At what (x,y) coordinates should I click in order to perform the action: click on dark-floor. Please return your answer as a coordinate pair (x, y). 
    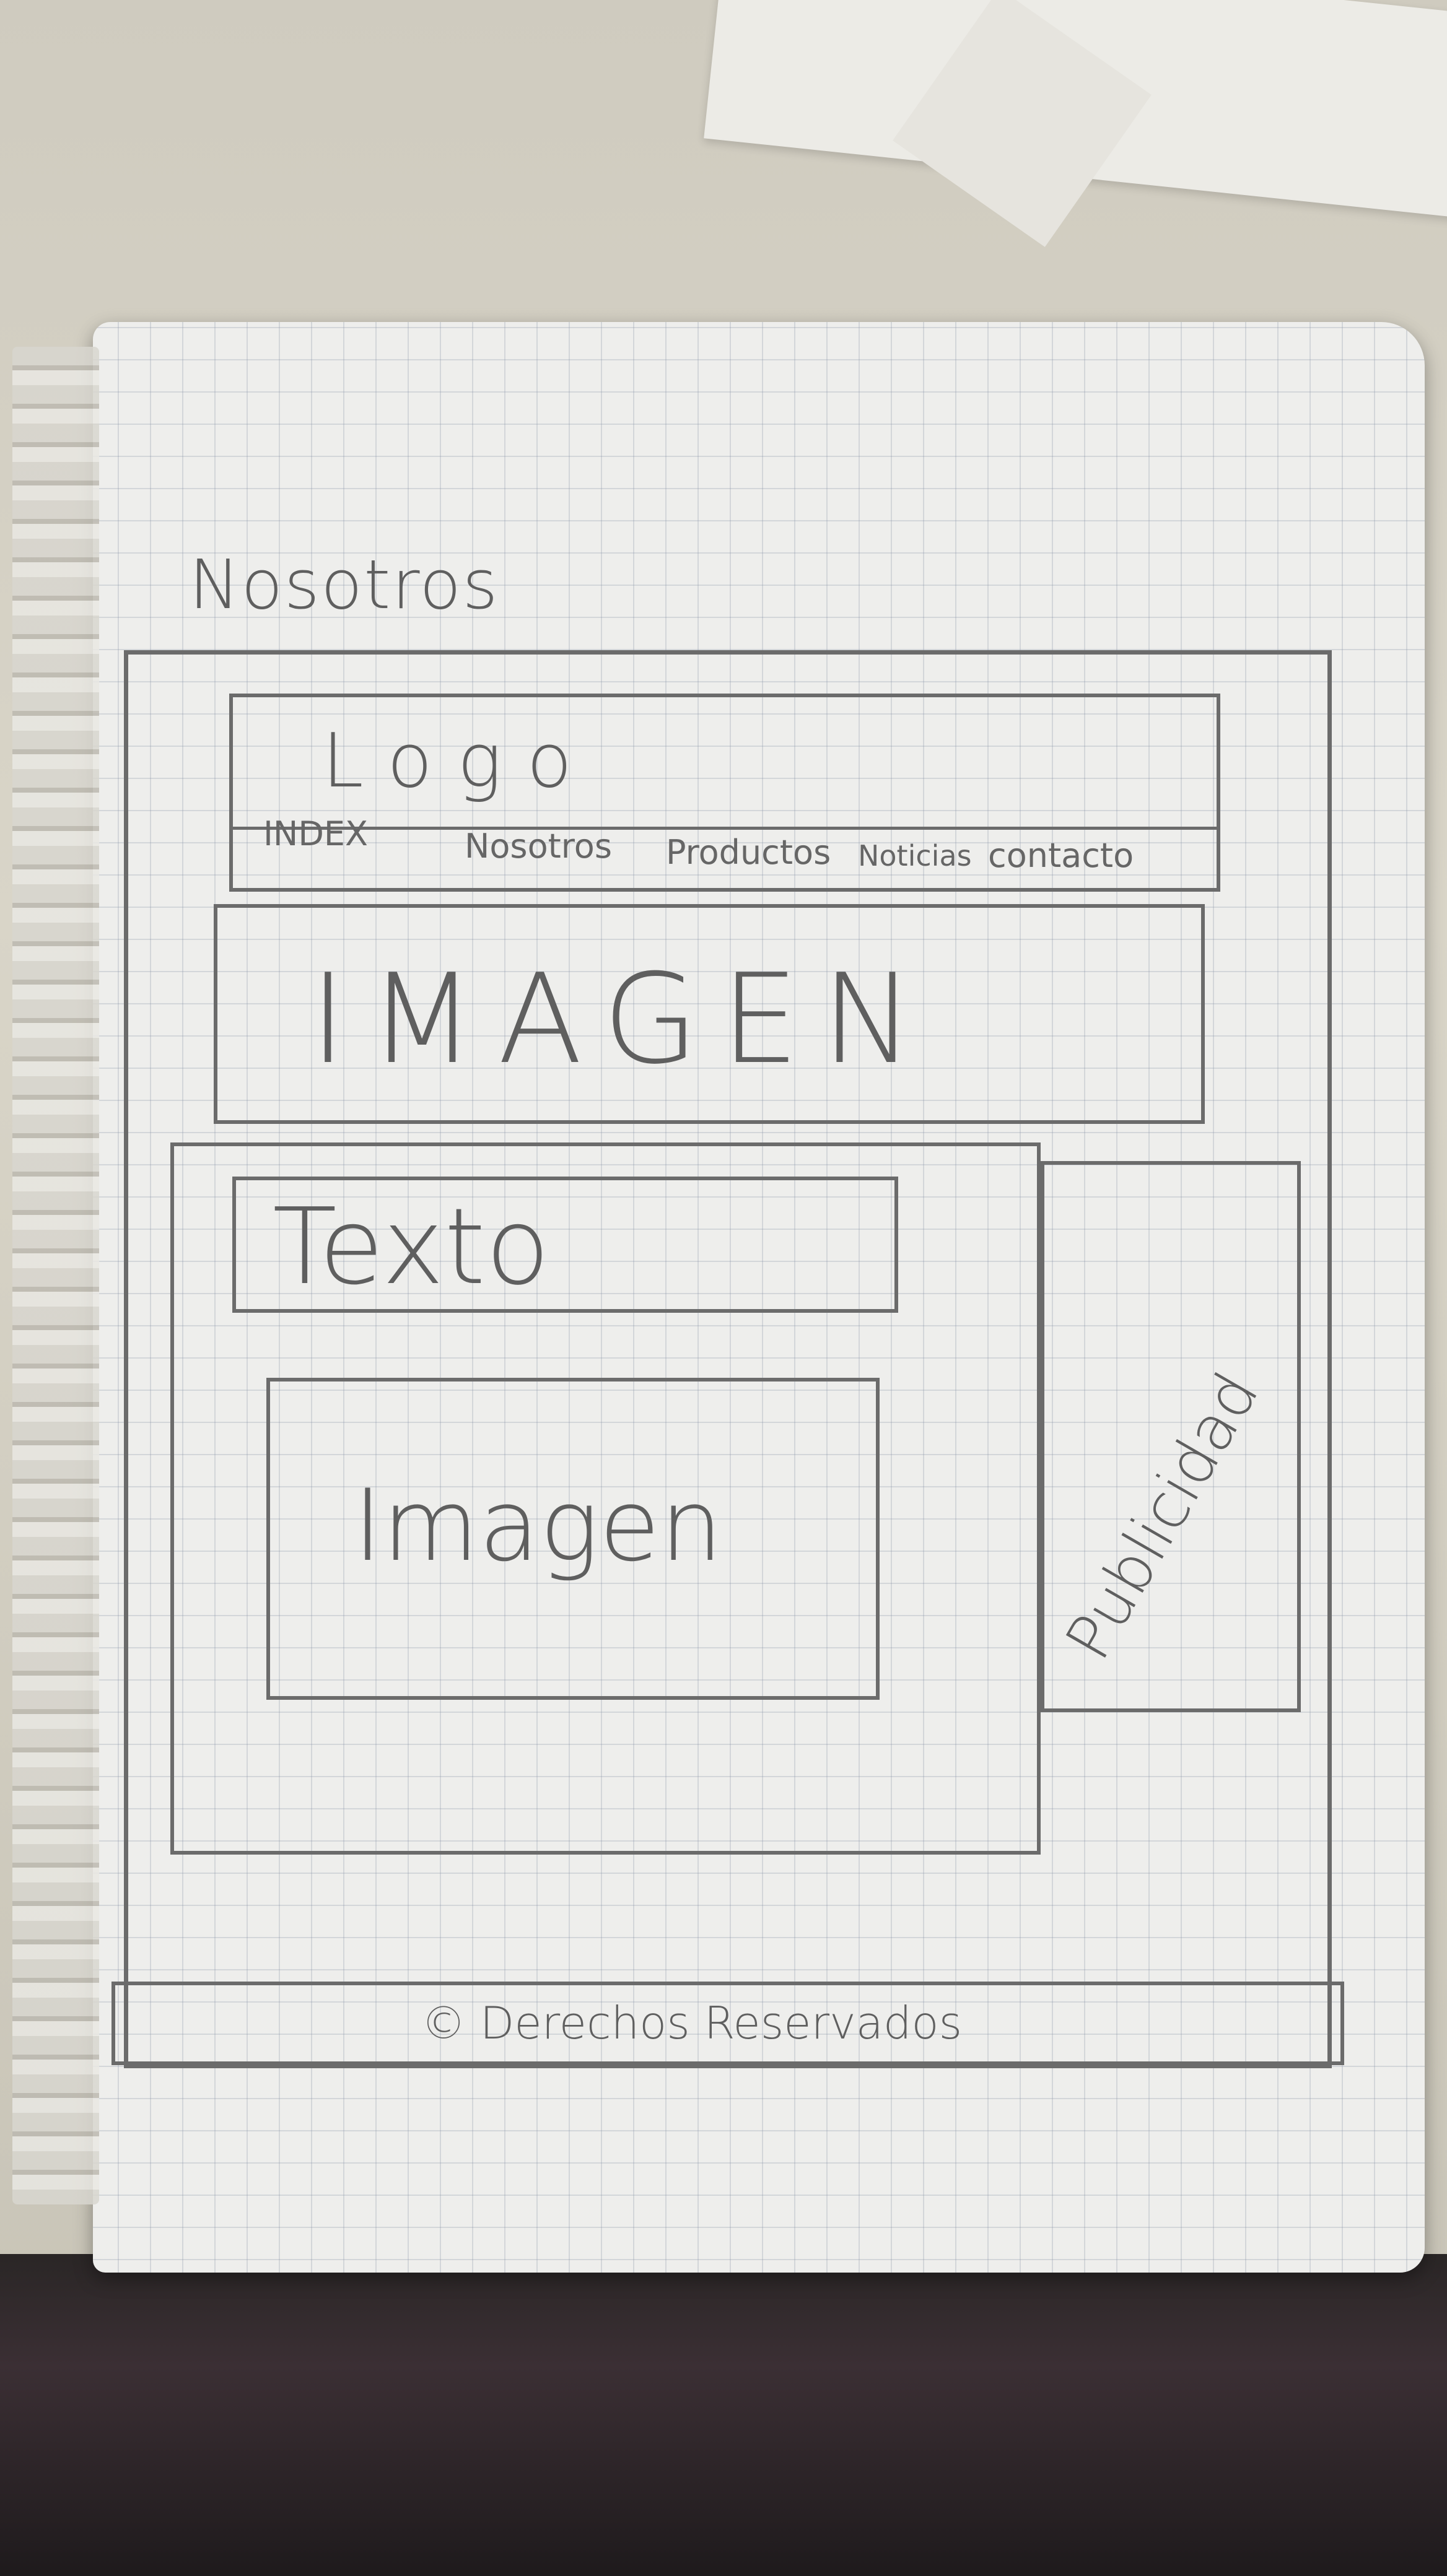
    Looking at the image, I should click on (723, 2415).